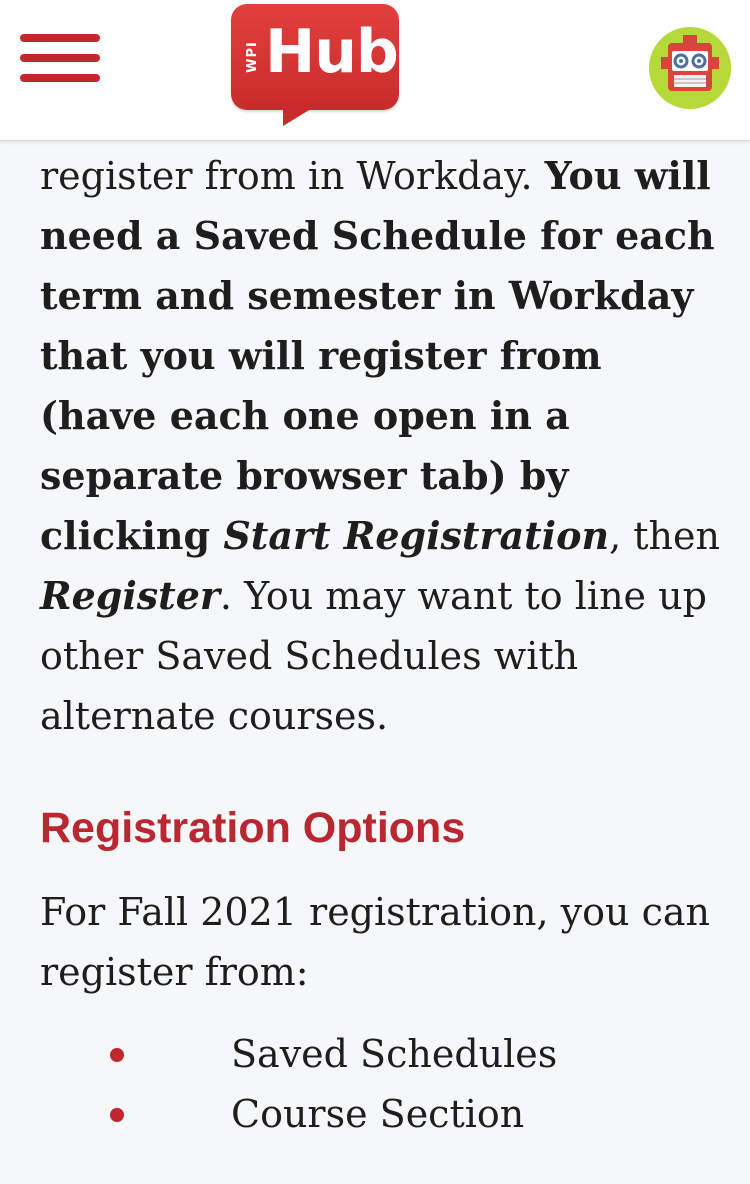 The image size is (750, 1184). I want to click on start-registration-text: Start Registration, so click(416, 535).